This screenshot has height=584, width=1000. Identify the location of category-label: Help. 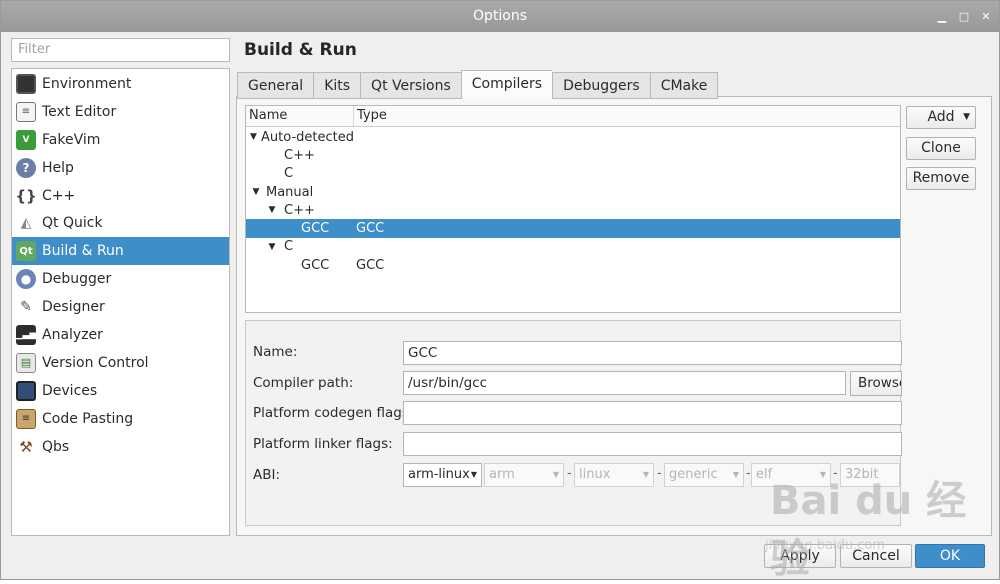
(58, 167).